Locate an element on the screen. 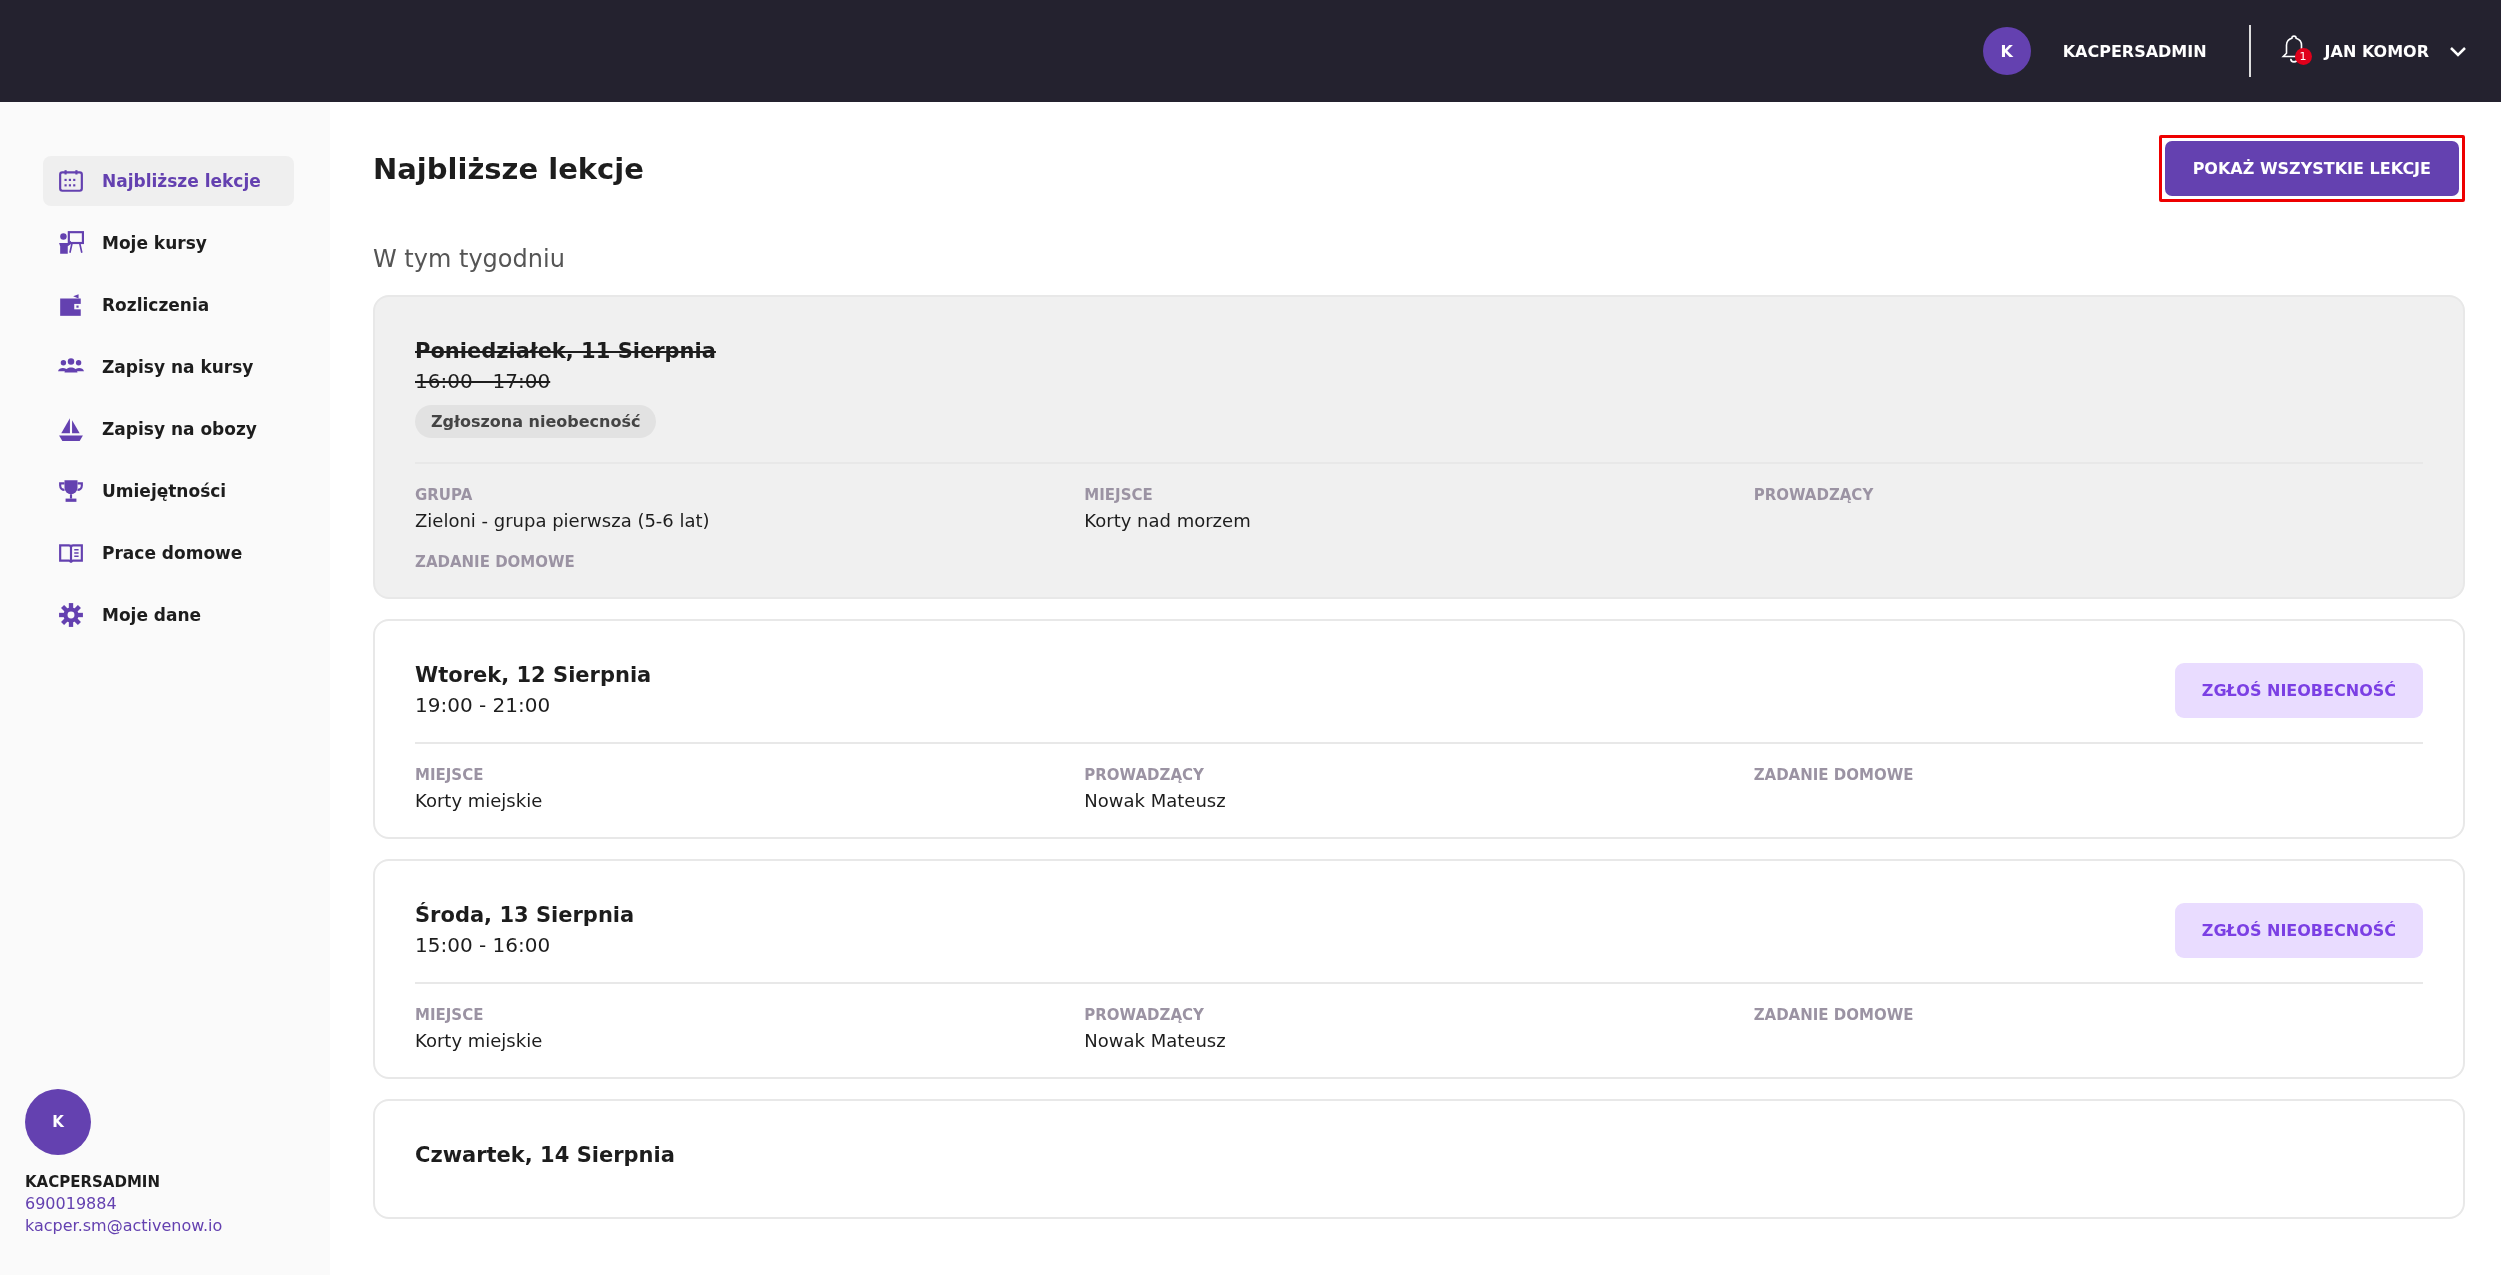  sidebar-item: Najbliższe lekcje is located at coordinates (168, 181).